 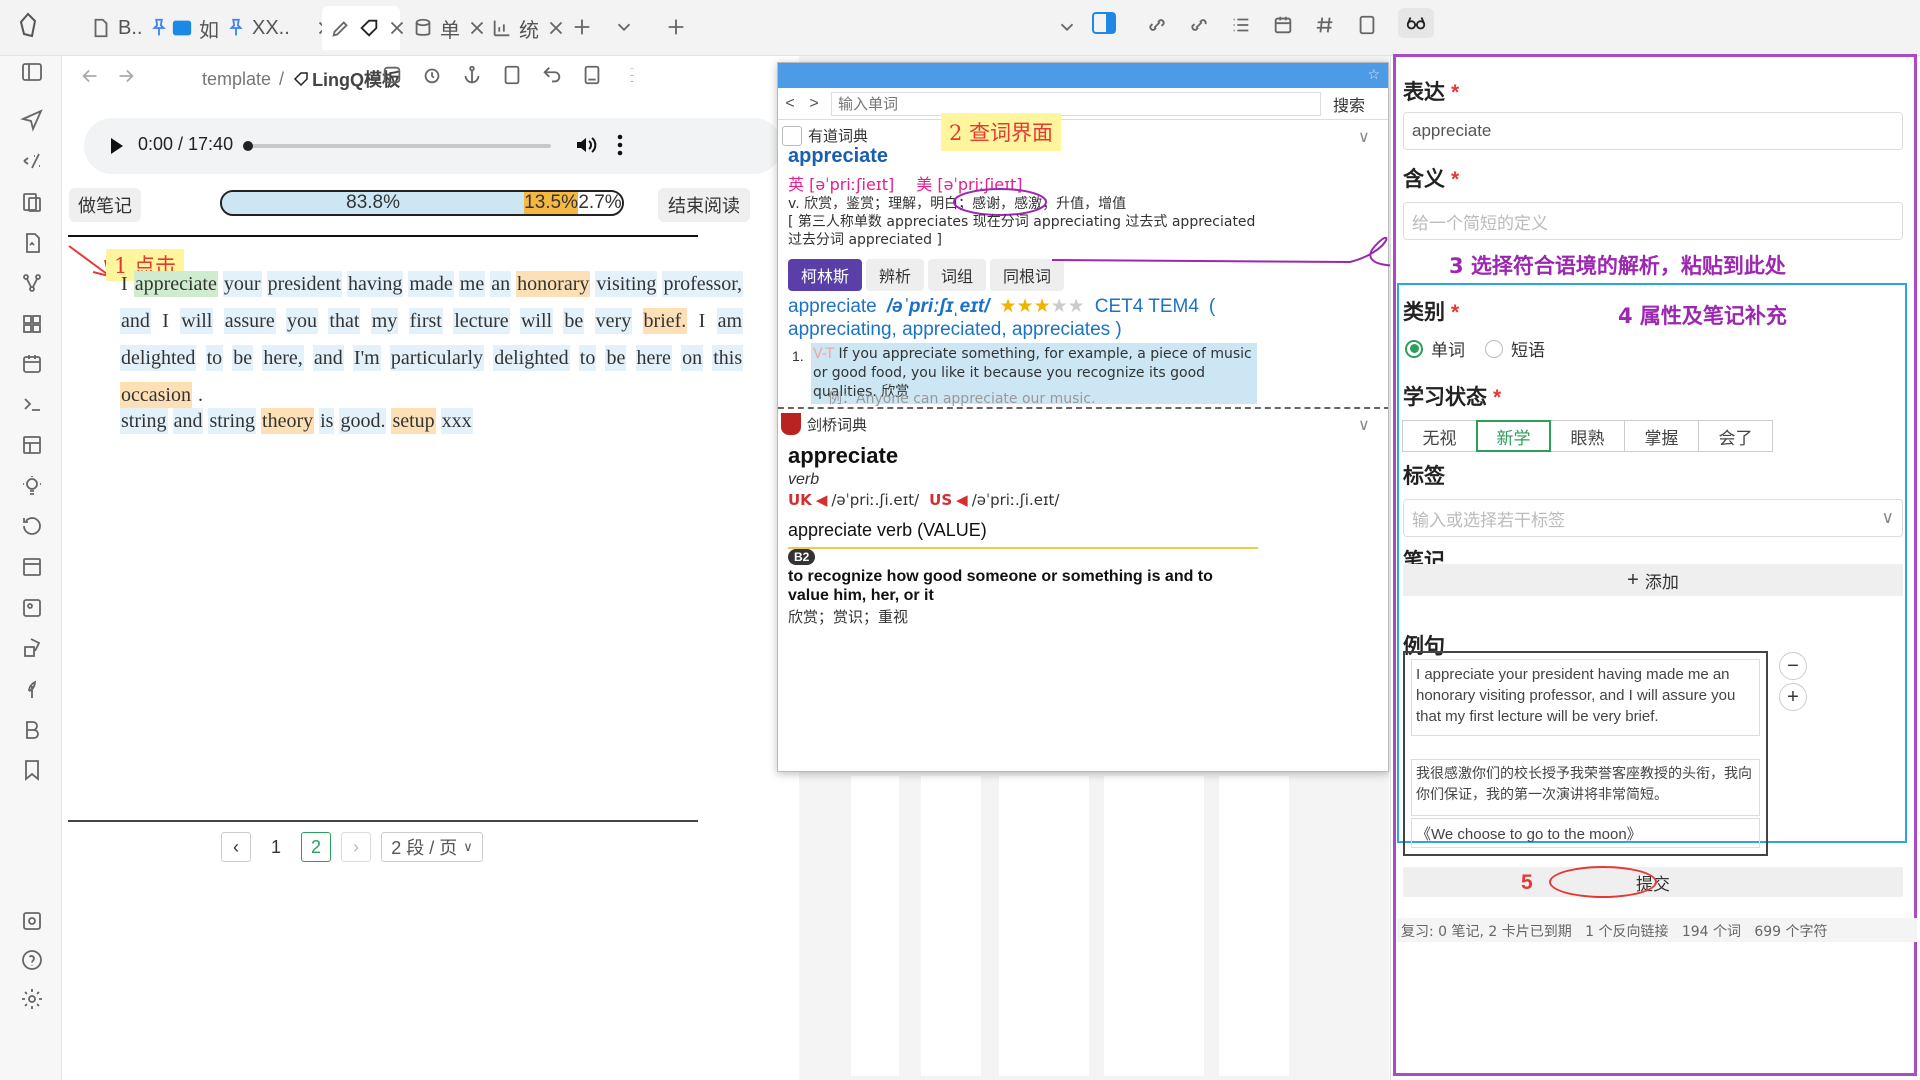 What do you see at coordinates (1661, 436) in the screenshot?
I see `status-option: 掌握` at bounding box center [1661, 436].